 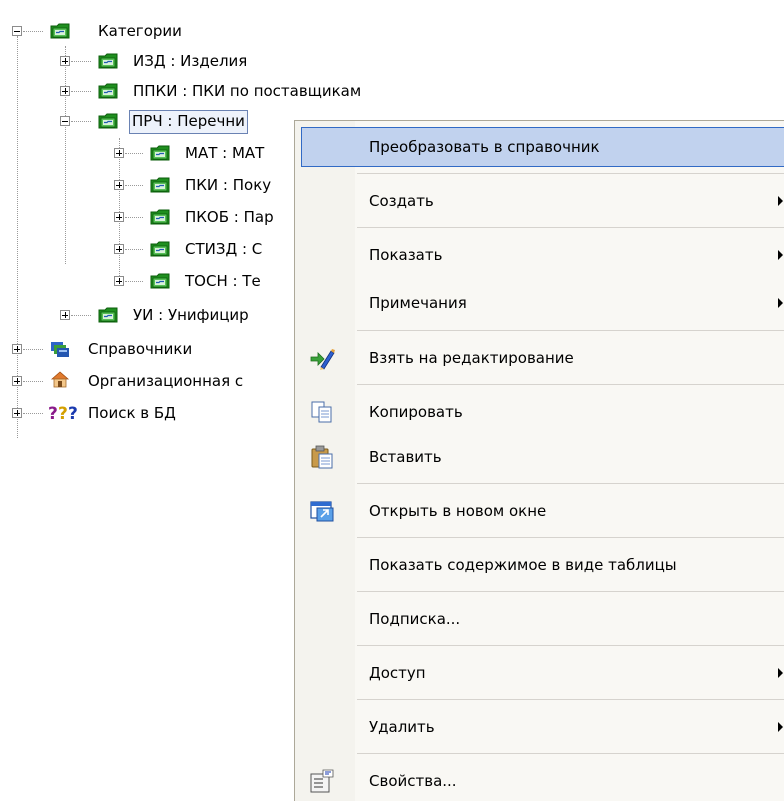 I want to click on menu-item-access: Доступ, so click(x=539, y=673).